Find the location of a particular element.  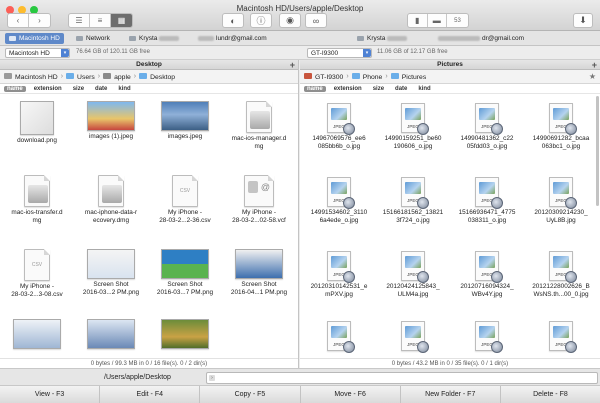

file-item: @ My iPhone - 28-03-2...02-58.vcf is located at coordinates (259, 200).